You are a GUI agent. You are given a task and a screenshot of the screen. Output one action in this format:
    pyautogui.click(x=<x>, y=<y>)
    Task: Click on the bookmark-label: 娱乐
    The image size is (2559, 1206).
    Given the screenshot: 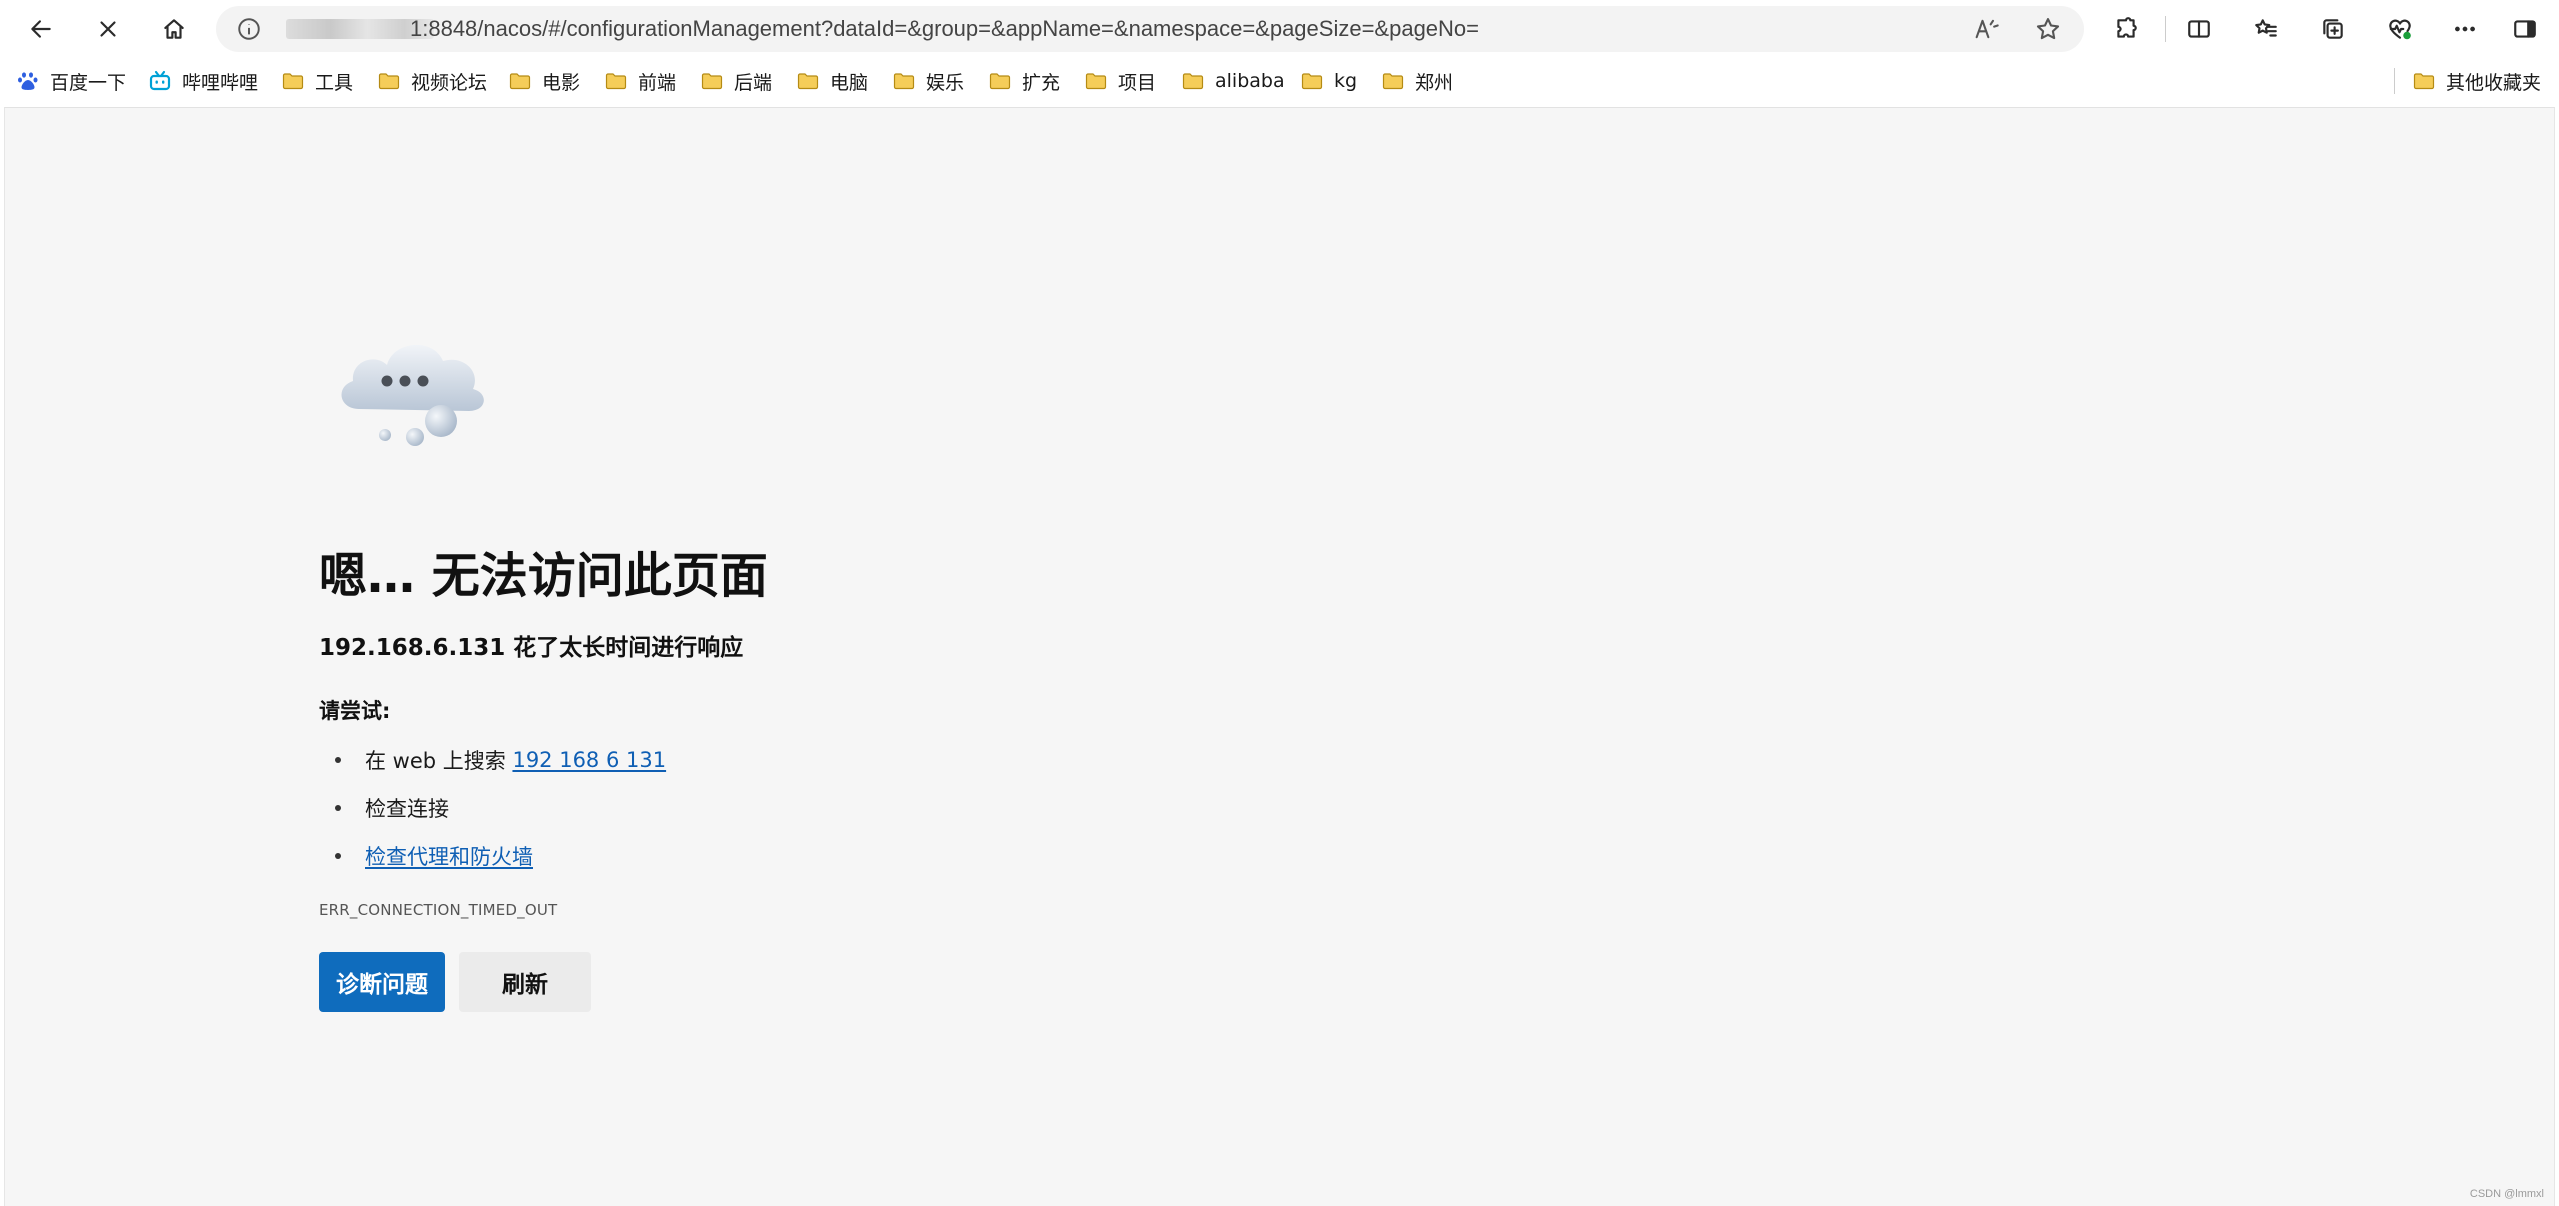 What is the action you would take?
    pyautogui.click(x=945, y=82)
    